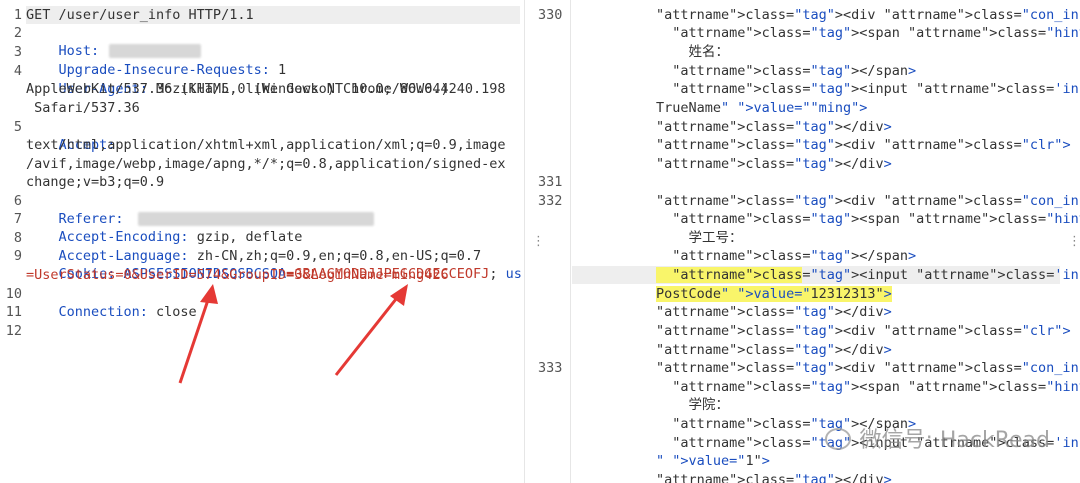 The image size is (1080, 483). I want to click on pane-divider, so click(524, 241).